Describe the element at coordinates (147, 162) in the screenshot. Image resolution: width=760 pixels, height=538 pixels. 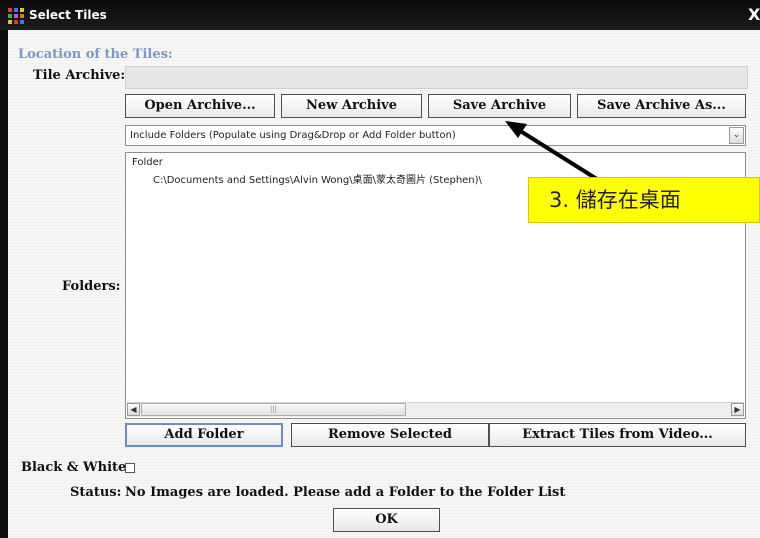
I see `folder-column-header: Folder` at that location.